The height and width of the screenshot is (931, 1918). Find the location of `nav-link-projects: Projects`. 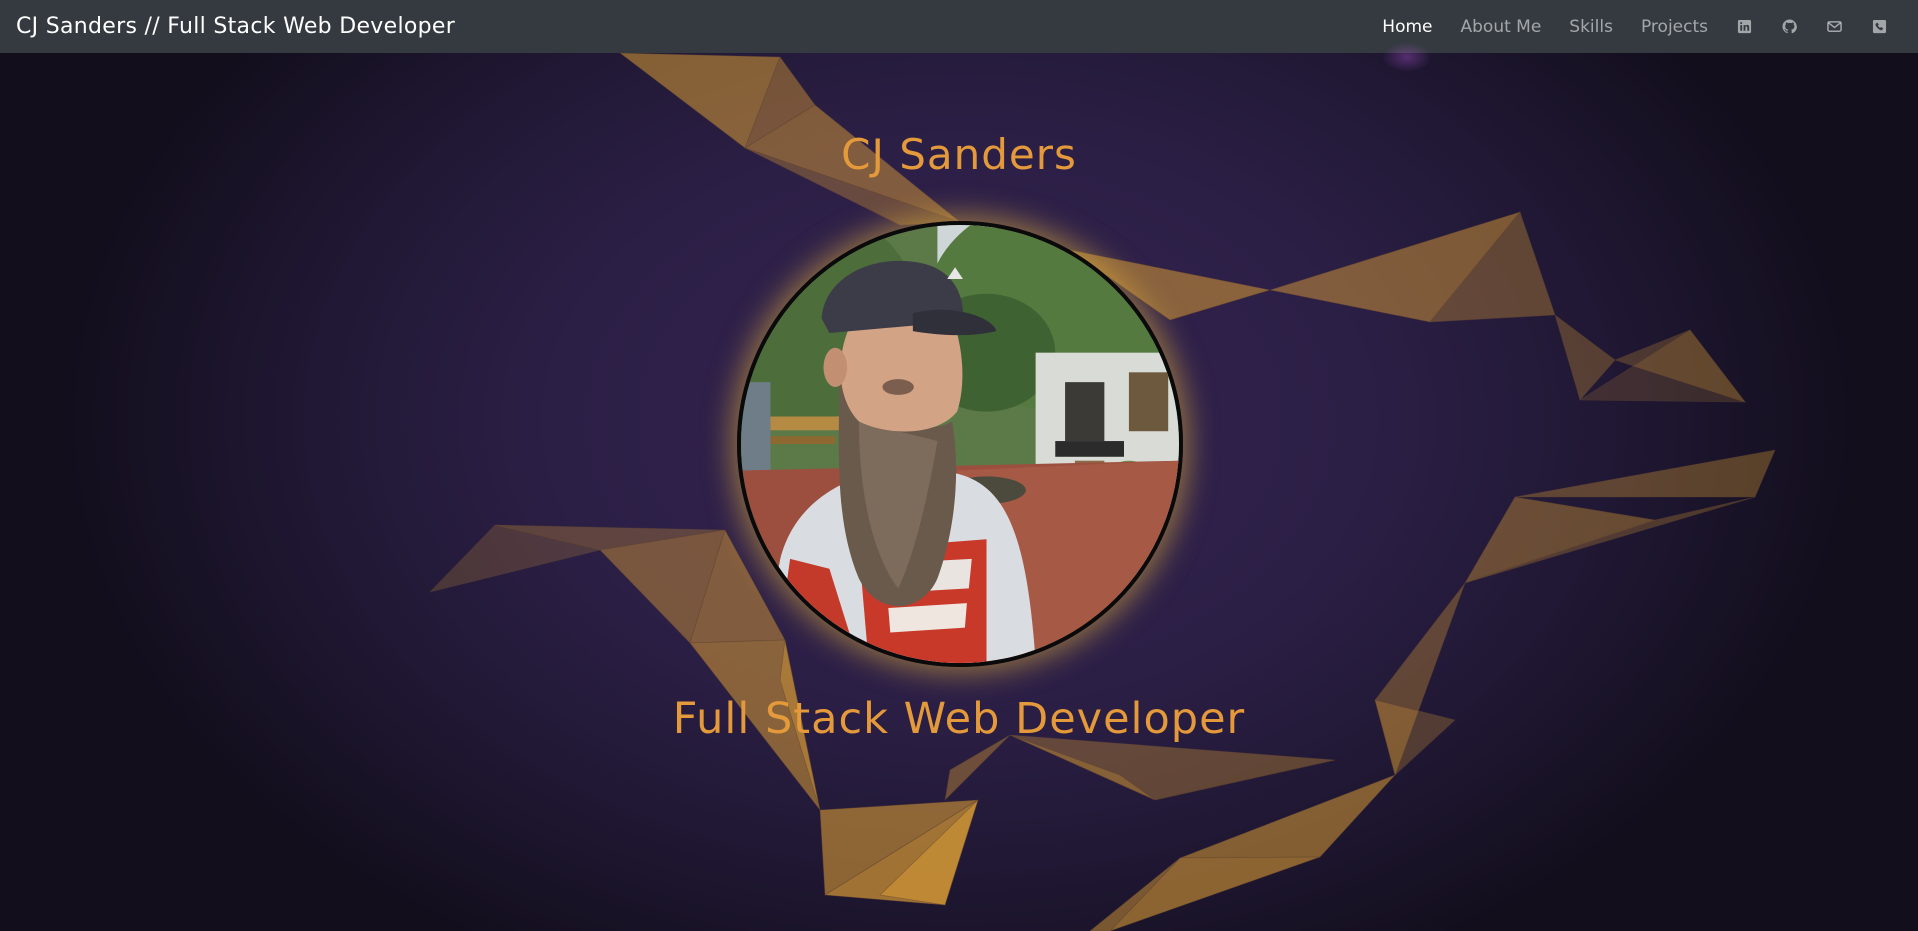

nav-link-projects: Projects is located at coordinates (1674, 26).